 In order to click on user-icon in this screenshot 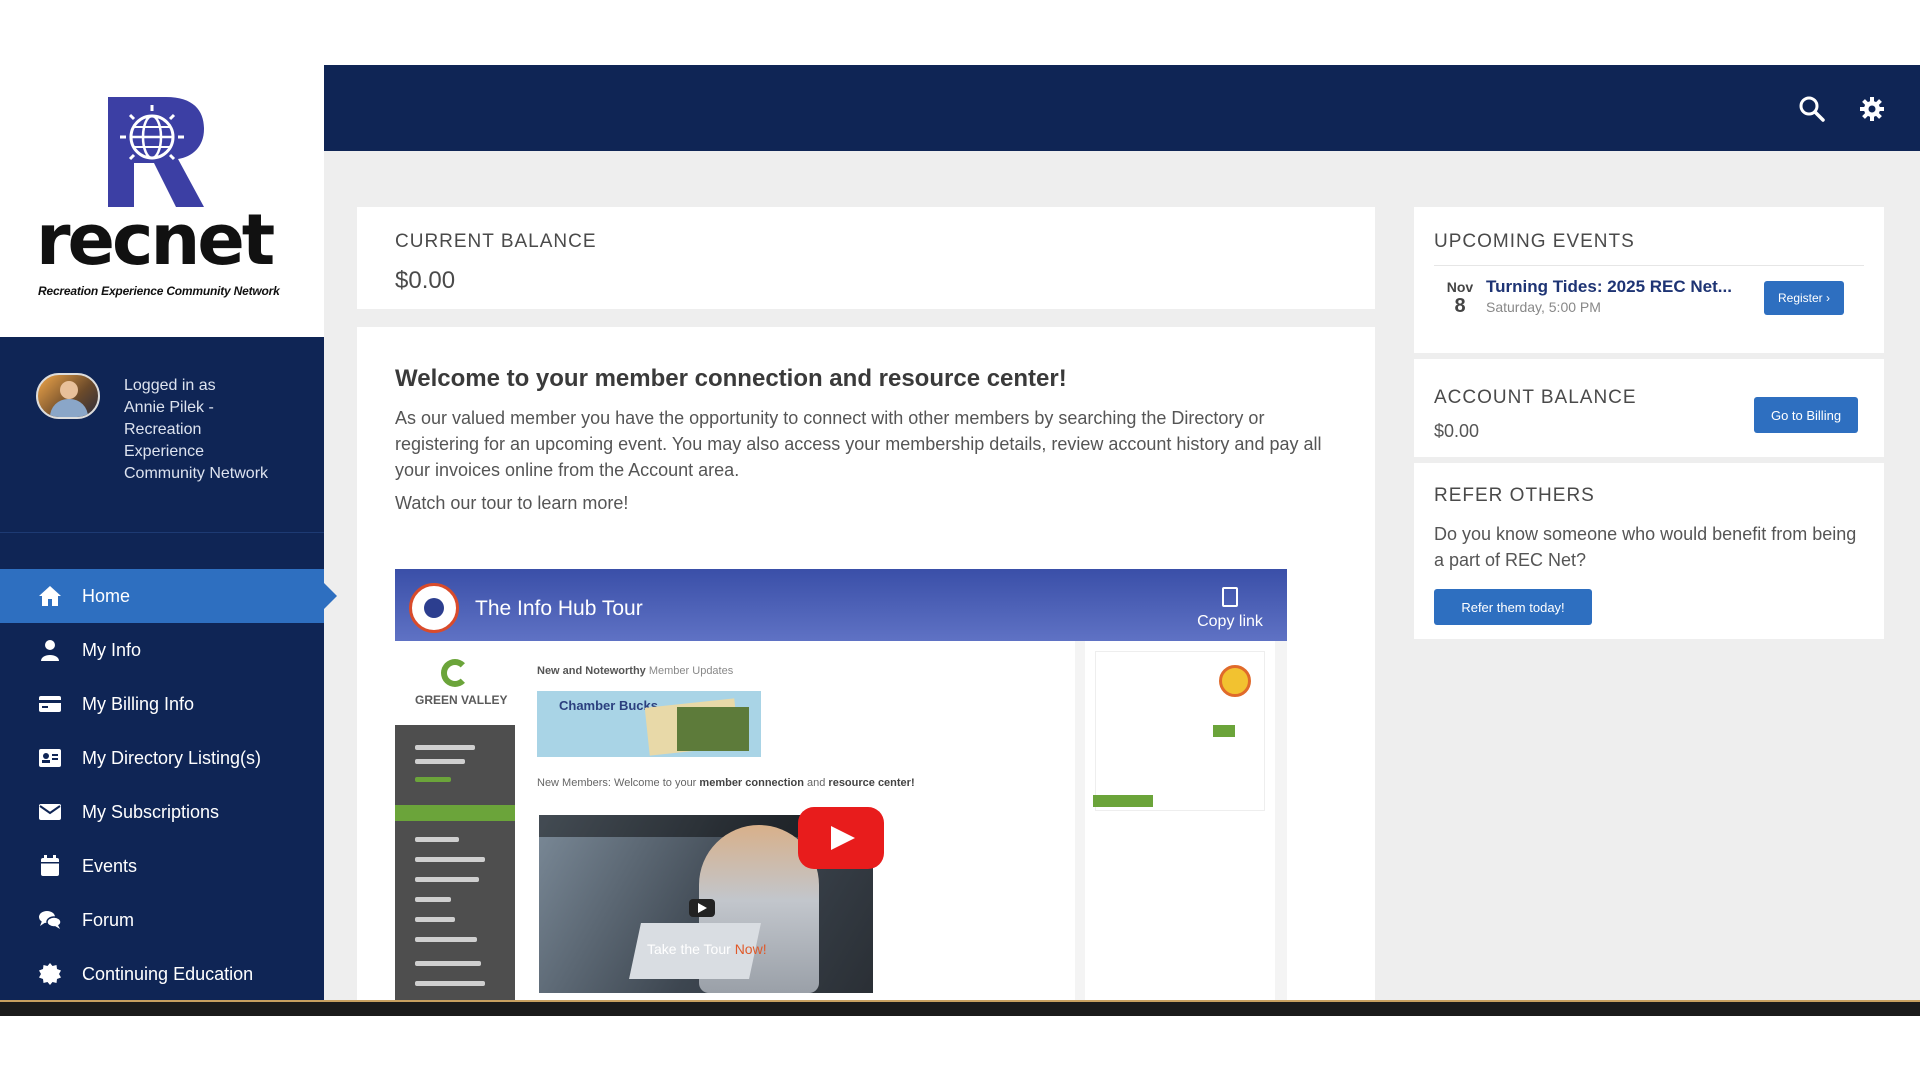, I will do `click(50, 650)`.